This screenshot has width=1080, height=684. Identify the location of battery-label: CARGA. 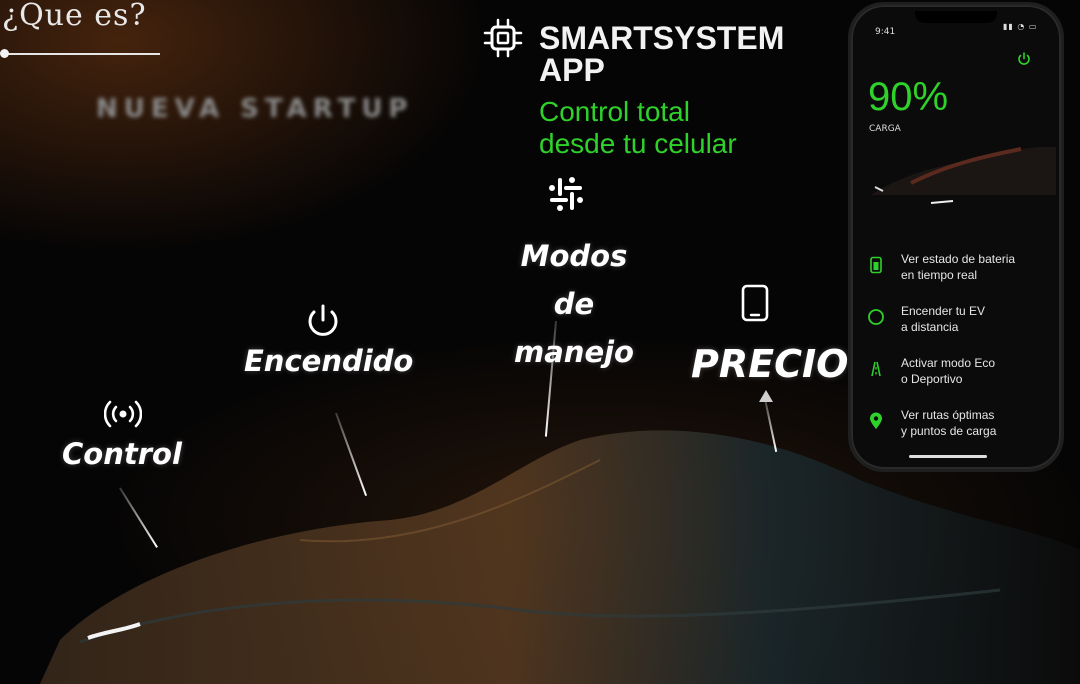
(885, 129).